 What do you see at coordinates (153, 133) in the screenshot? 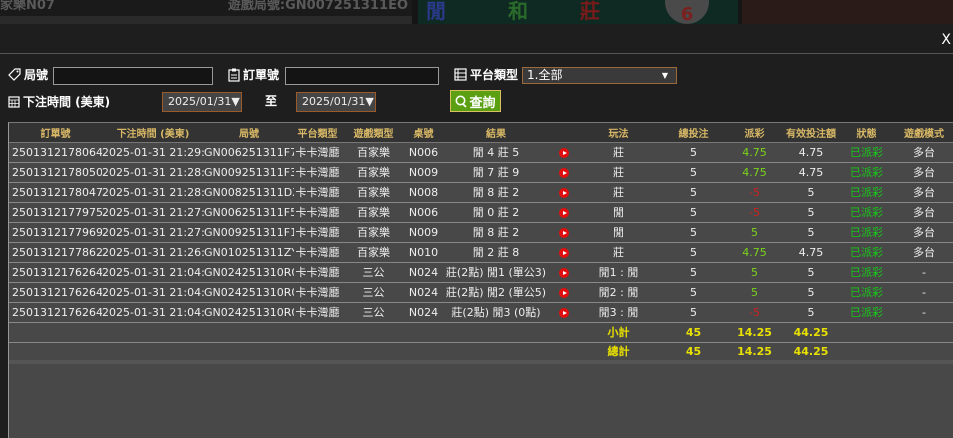
I see `header-bet-time: 下注時間 (美東)` at bounding box center [153, 133].